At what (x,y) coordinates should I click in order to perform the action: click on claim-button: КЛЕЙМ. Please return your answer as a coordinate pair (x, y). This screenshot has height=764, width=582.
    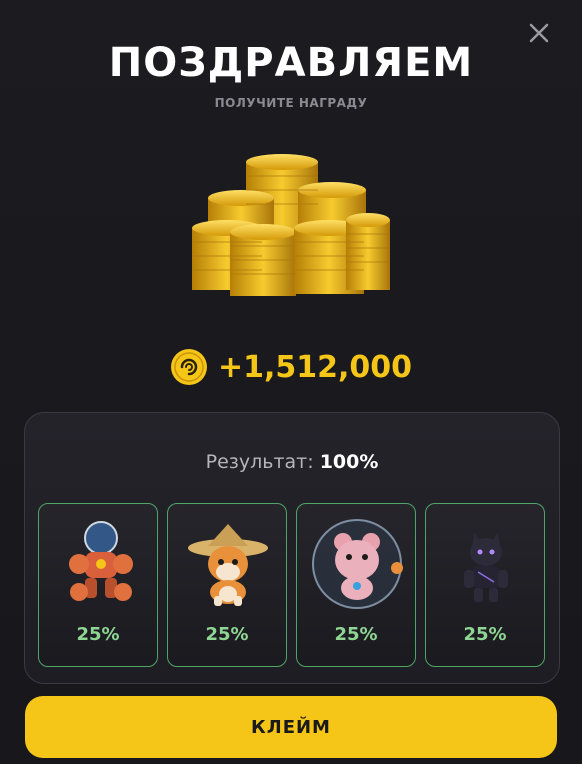
    Looking at the image, I should click on (291, 727).